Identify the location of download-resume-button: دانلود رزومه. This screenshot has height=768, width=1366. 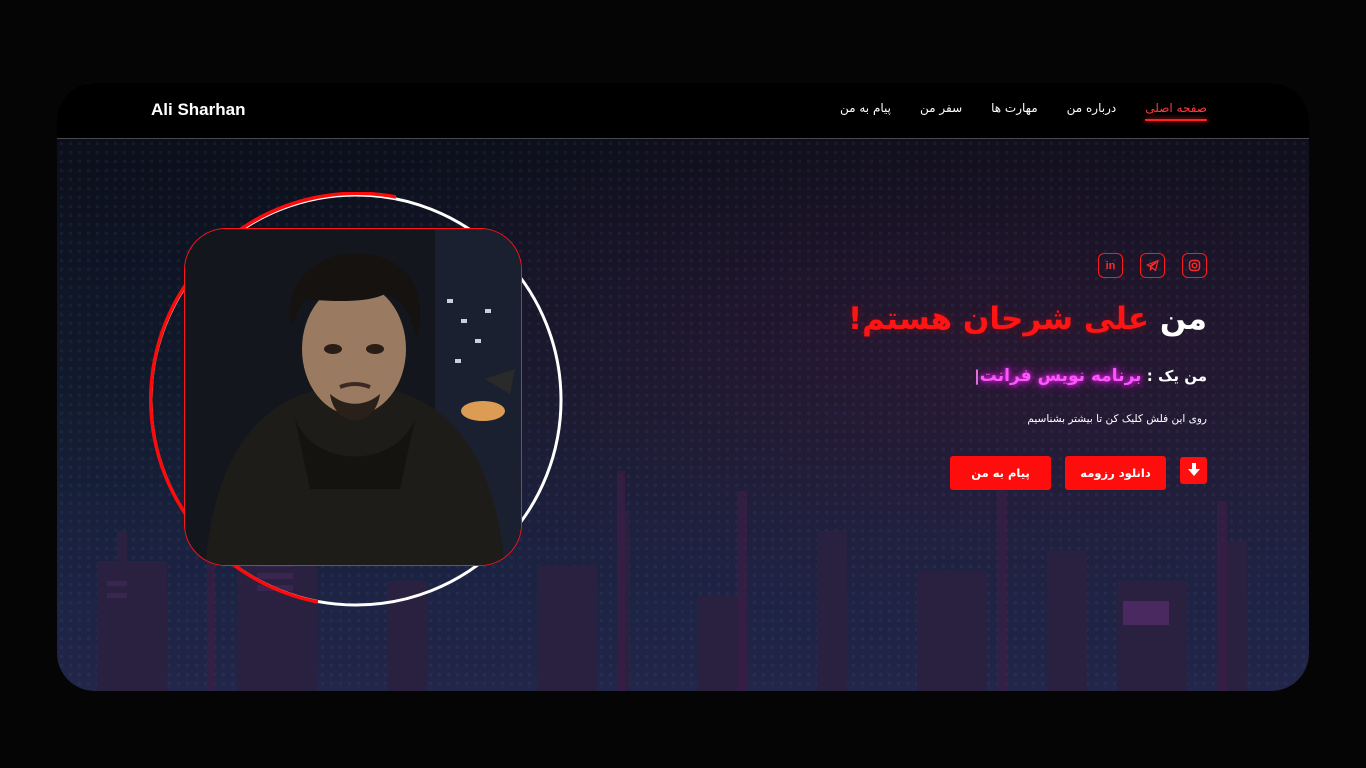
(1115, 473).